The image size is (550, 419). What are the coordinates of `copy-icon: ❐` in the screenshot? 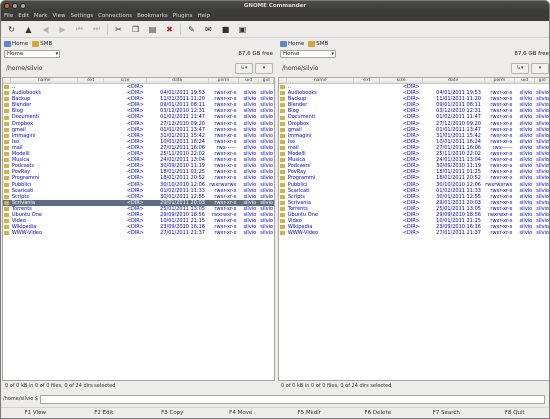 It's located at (135, 29).